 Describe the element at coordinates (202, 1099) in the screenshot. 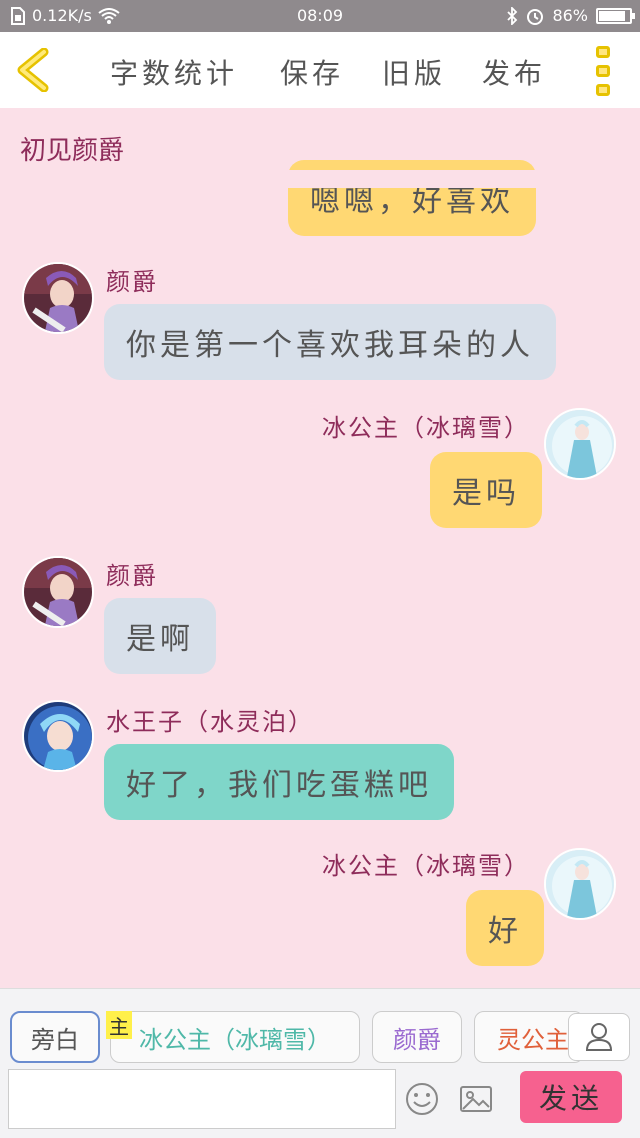

I see `message-input` at that location.